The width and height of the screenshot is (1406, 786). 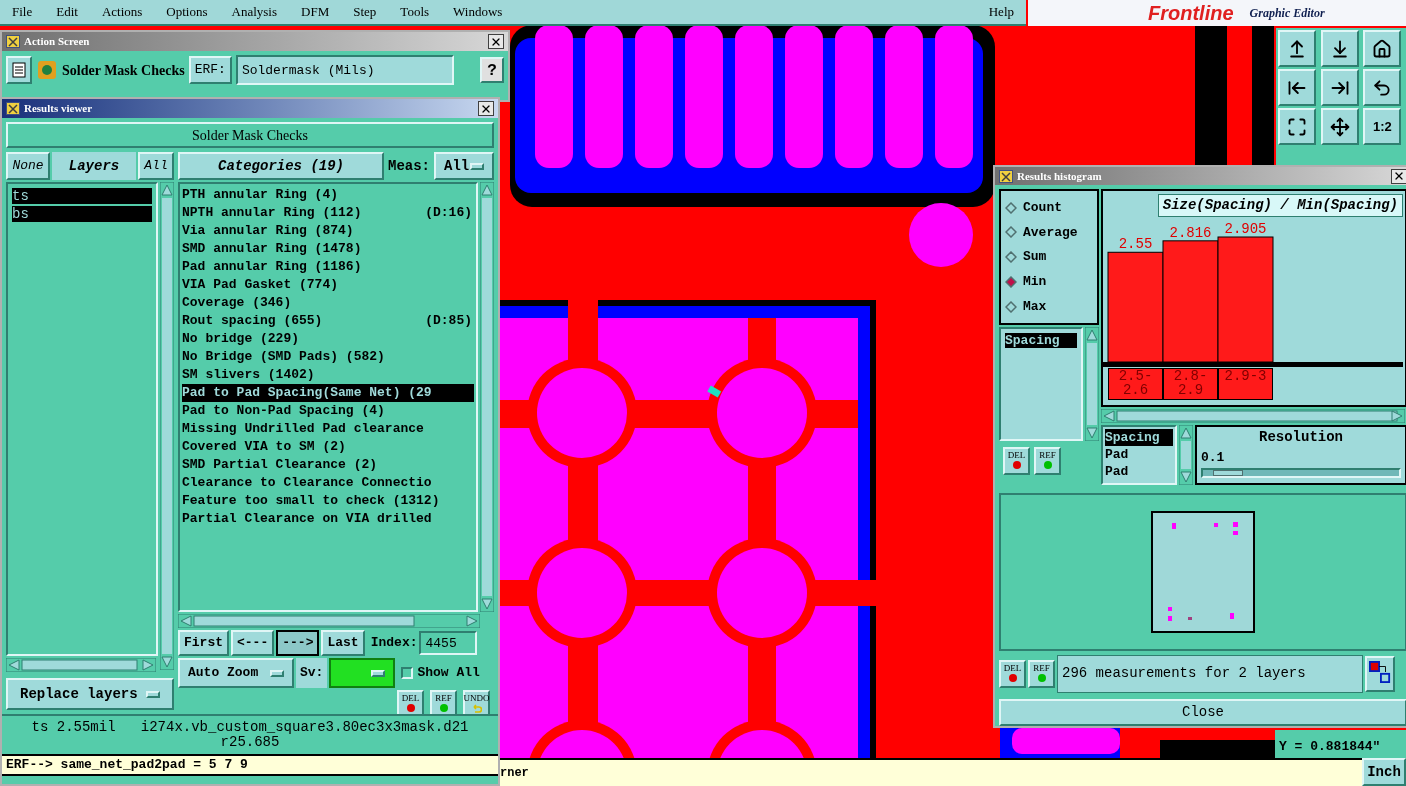 I want to click on list-view-button, so click(x=19, y=70).